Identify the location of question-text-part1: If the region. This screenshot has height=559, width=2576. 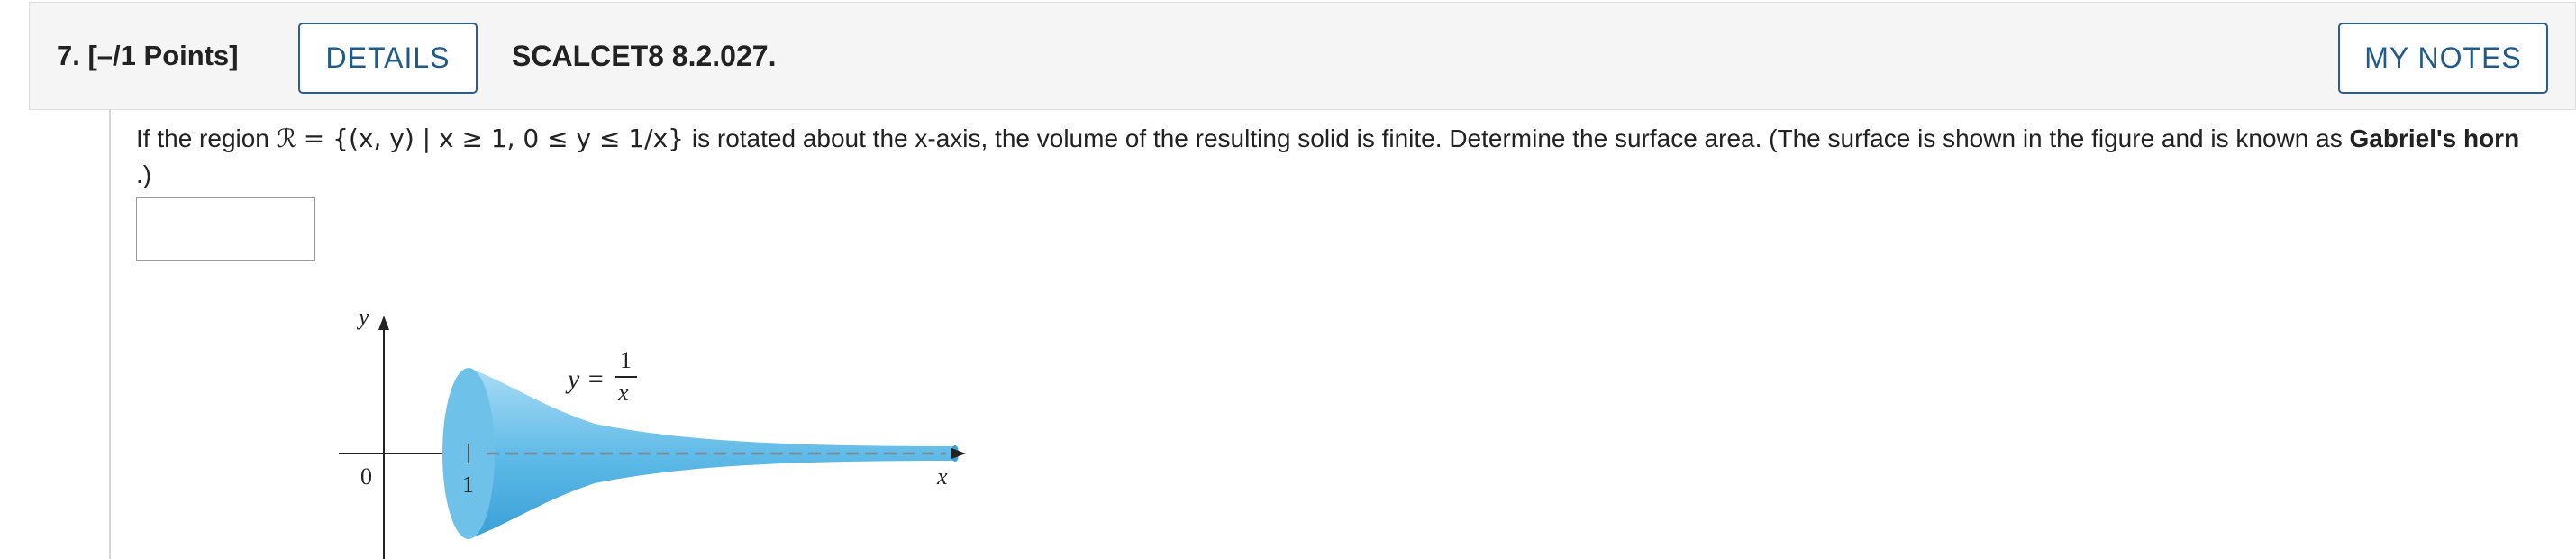
(206, 138).